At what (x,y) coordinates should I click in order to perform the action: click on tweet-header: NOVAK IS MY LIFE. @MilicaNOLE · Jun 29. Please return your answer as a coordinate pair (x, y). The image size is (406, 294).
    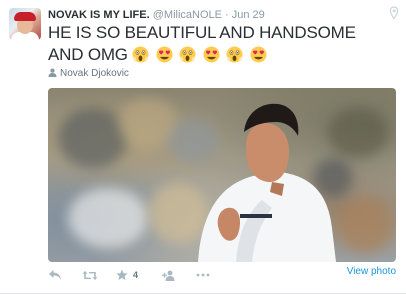
    Looking at the image, I should click on (156, 15).